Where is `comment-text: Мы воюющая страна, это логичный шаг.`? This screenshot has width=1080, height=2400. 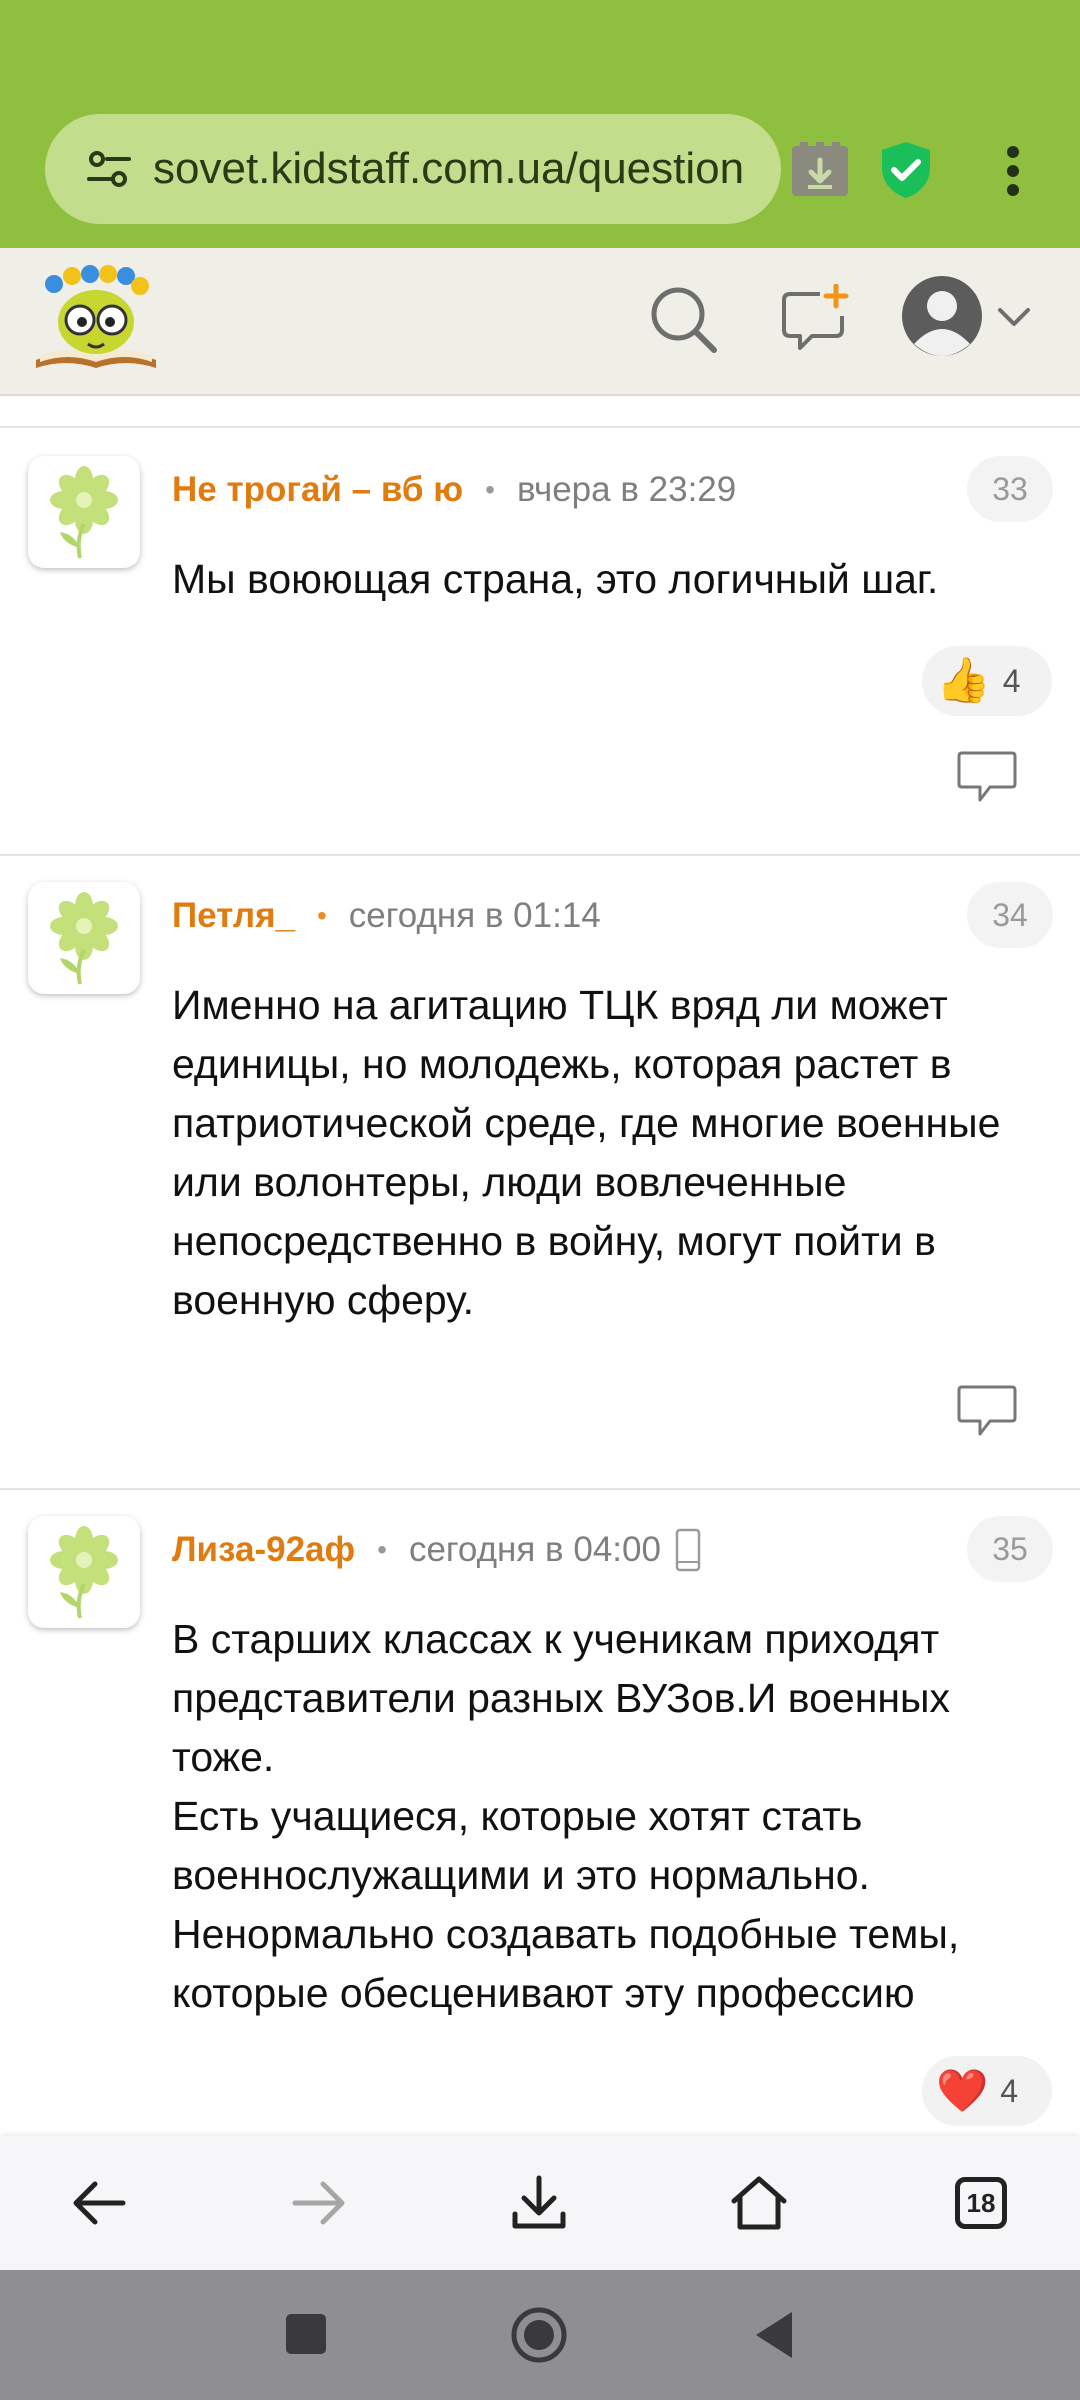
comment-text: Мы воюющая страна, это логичный шаг. is located at coordinates (612, 579).